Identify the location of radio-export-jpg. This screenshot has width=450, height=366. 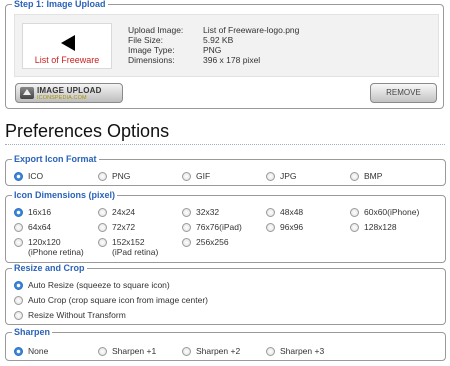
(270, 176).